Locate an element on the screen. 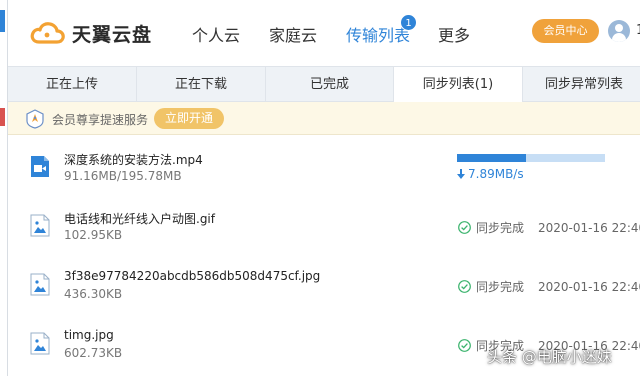  member-center-button: 会员中心 is located at coordinates (565, 31).